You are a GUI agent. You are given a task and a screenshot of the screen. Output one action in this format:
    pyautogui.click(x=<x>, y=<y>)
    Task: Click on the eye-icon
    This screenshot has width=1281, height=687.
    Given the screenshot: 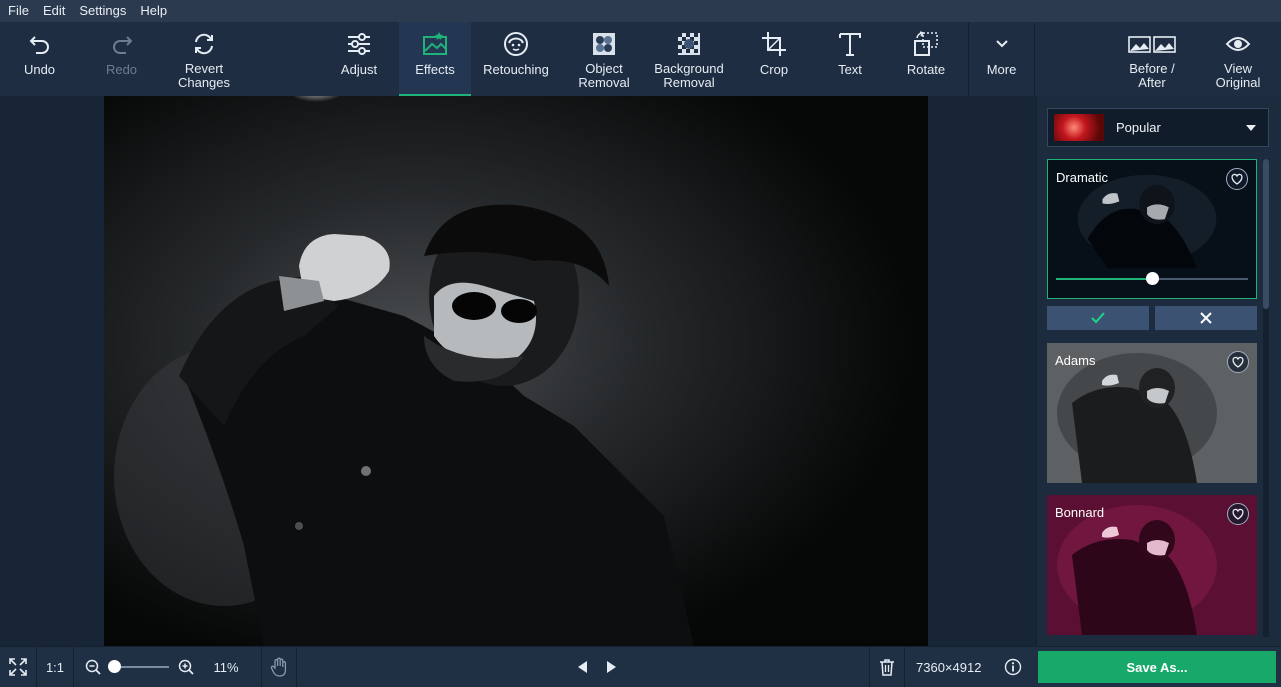 What is the action you would take?
    pyautogui.click(x=1238, y=44)
    